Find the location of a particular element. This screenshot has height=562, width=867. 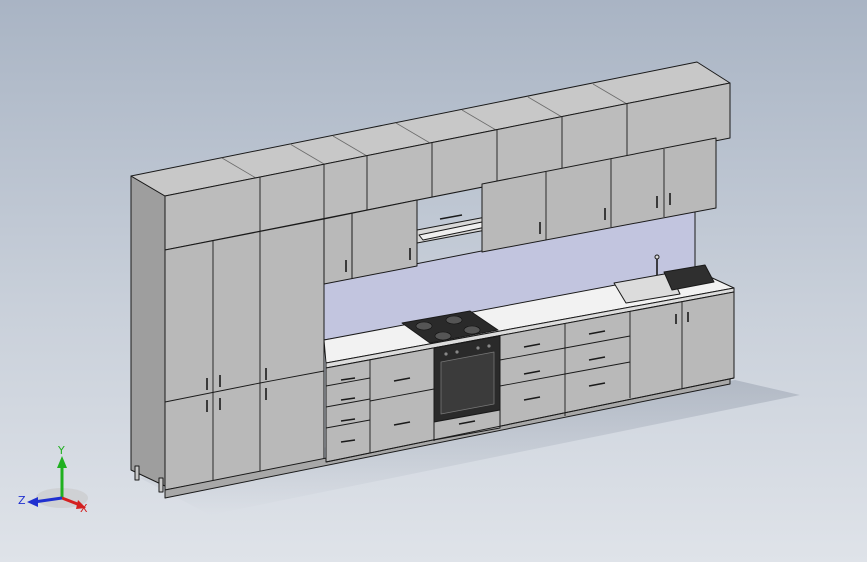

orientation-triad: Y X Z is located at coordinates (54, 482).